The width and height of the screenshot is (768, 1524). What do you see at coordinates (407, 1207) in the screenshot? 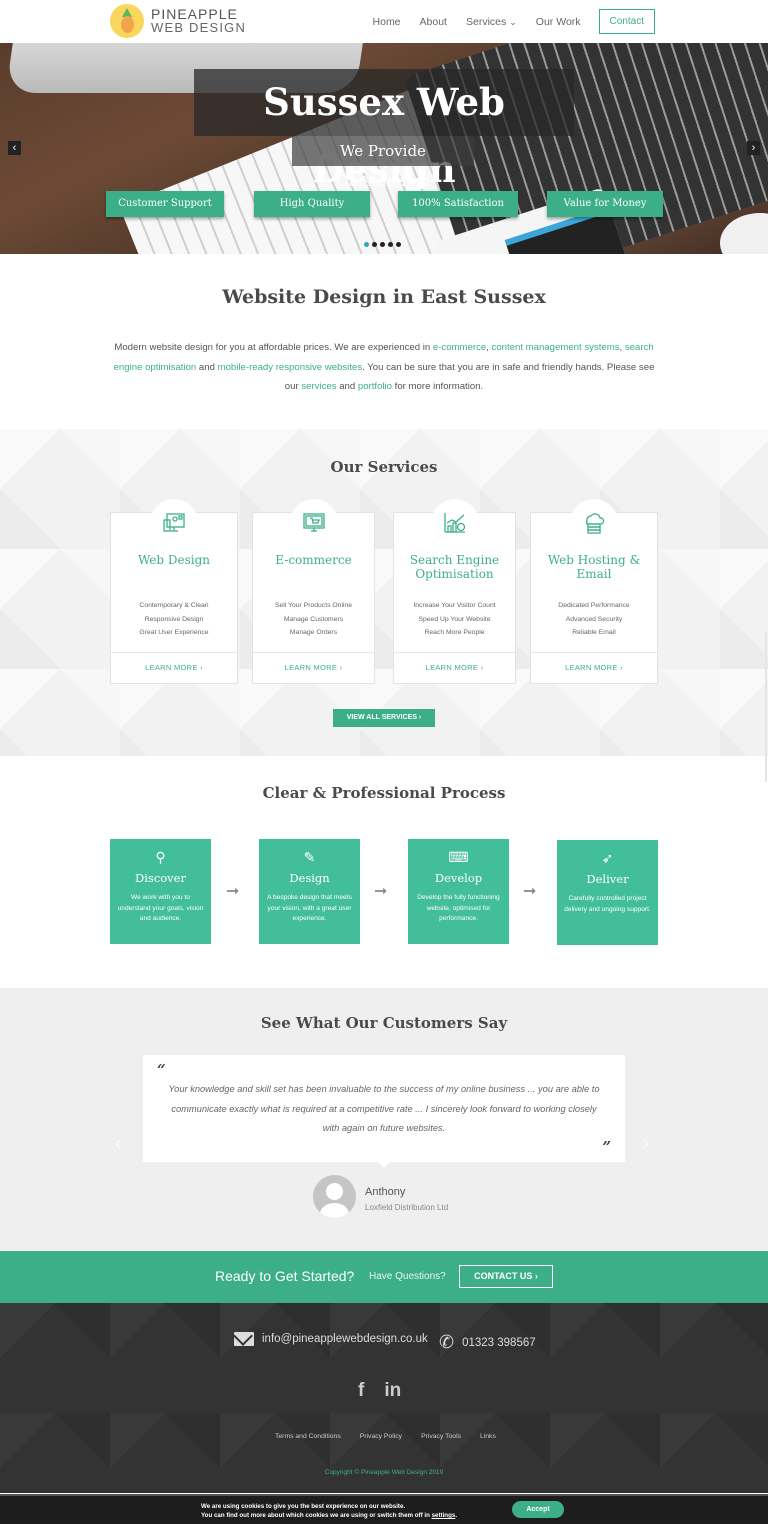
I see `testimonial-company: Loxfield Distribution Ltd` at bounding box center [407, 1207].